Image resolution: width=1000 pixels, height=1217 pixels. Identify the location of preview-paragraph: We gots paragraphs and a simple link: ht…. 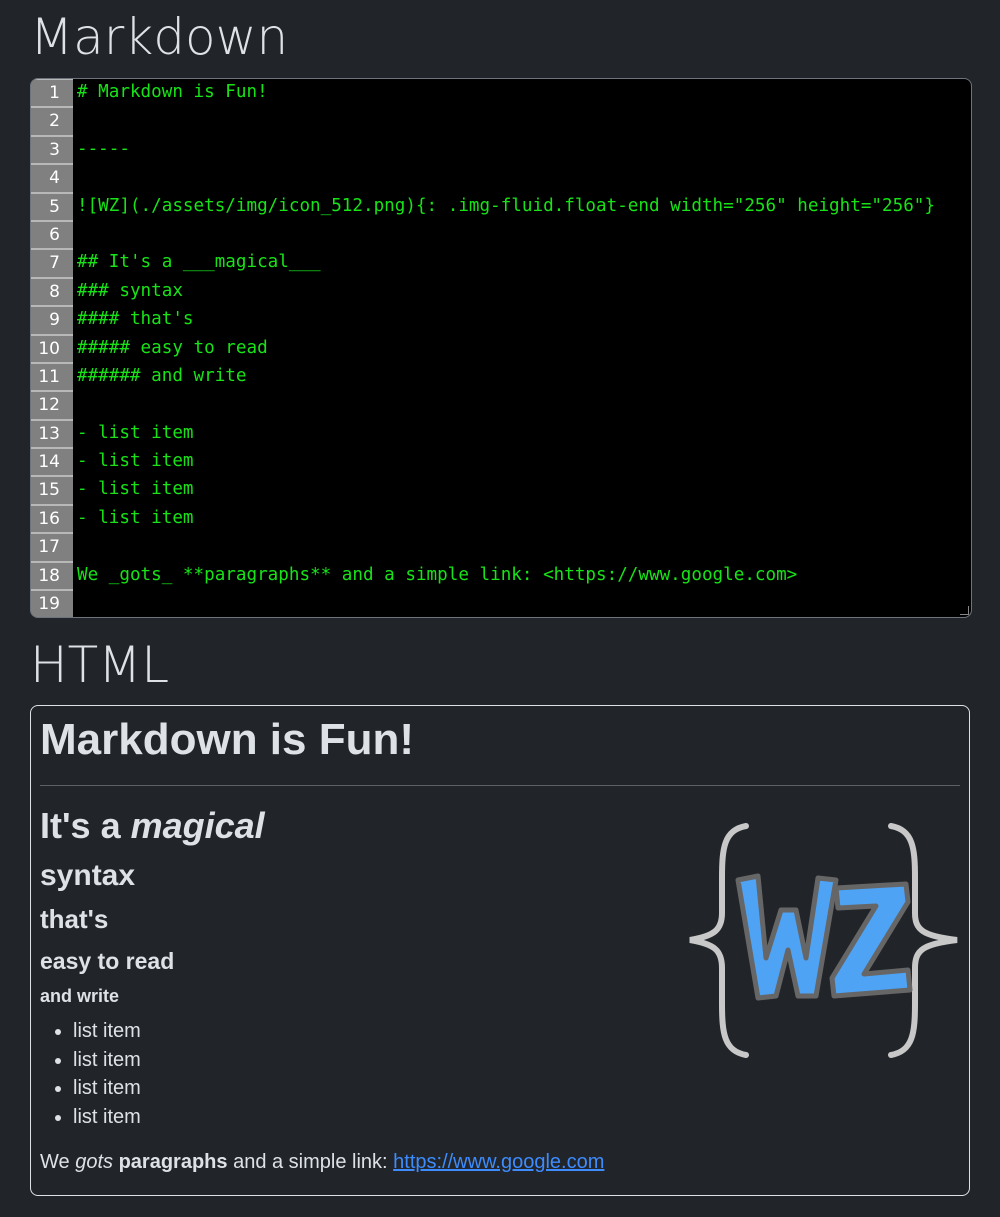
(322, 1162).